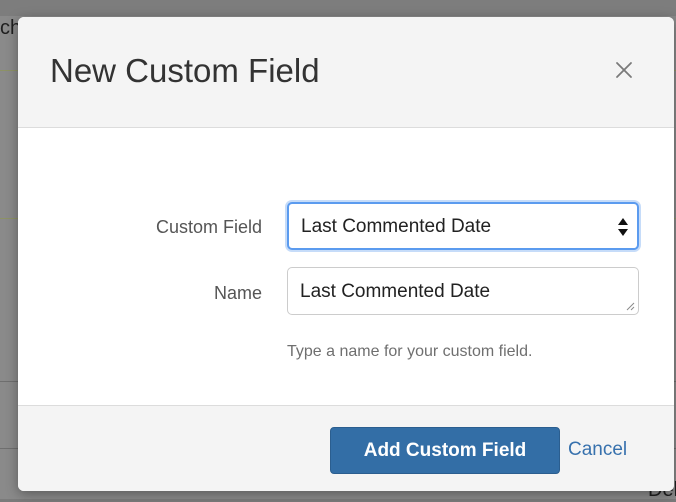 The image size is (676, 502). Describe the element at coordinates (396, 226) in the screenshot. I see `custom-field-selected-value: Last Commented Date` at that location.